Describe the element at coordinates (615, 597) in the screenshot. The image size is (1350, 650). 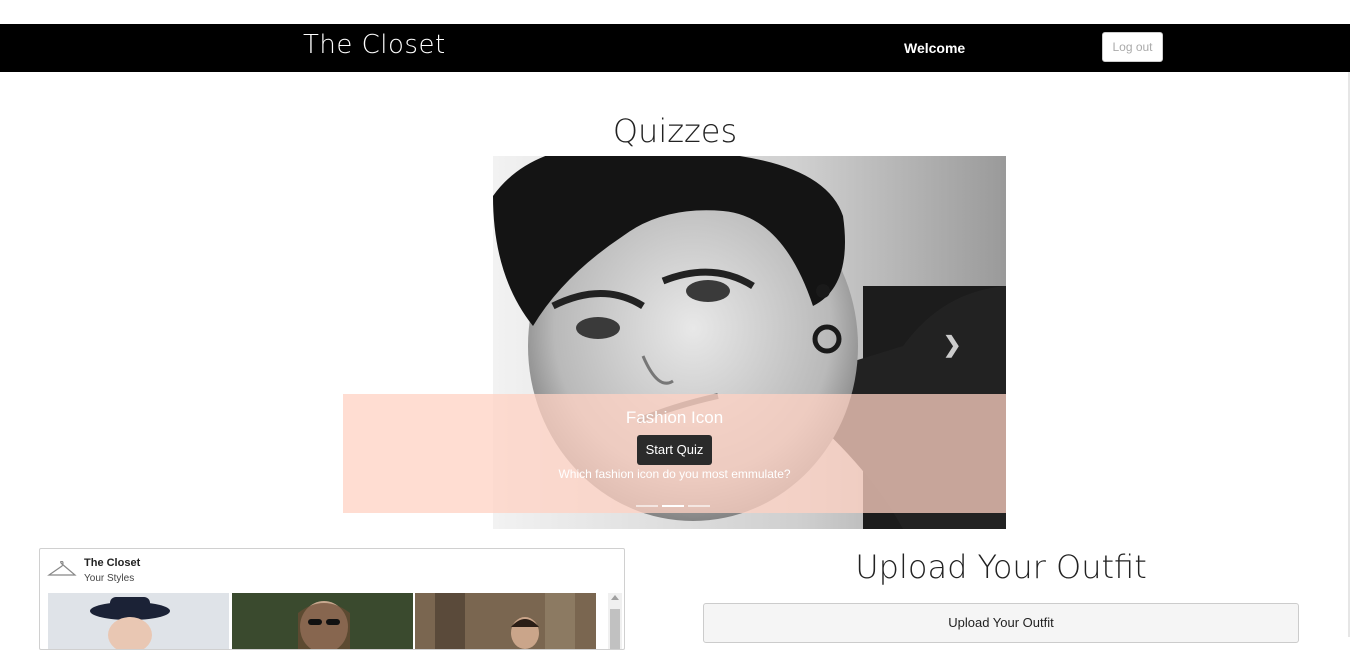
I see `scroll-up-arrow-icon` at that location.